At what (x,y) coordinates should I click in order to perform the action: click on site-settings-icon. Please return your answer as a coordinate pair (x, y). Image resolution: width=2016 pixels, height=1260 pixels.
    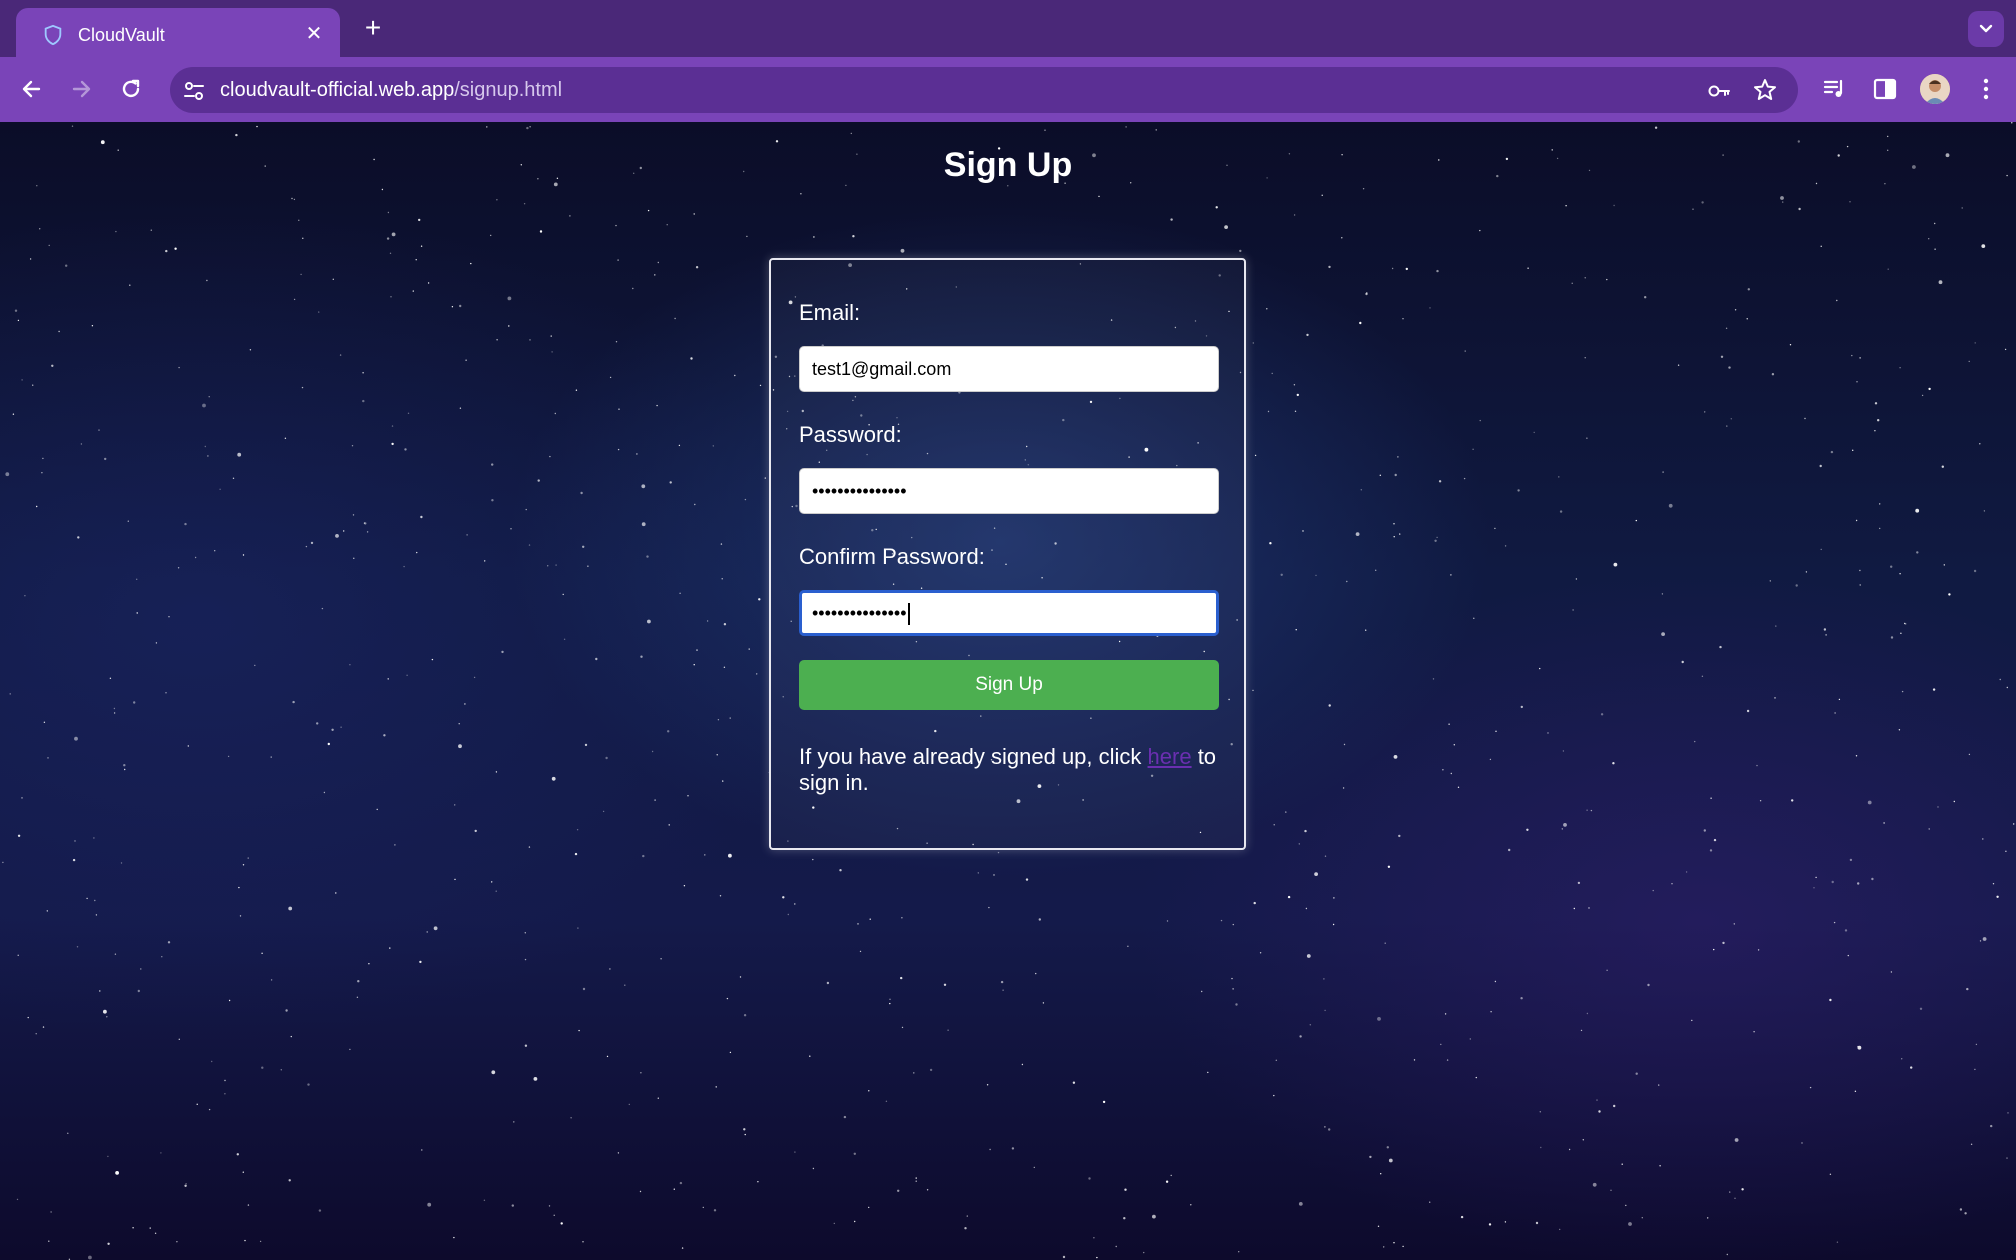
    Looking at the image, I should click on (194, 91).